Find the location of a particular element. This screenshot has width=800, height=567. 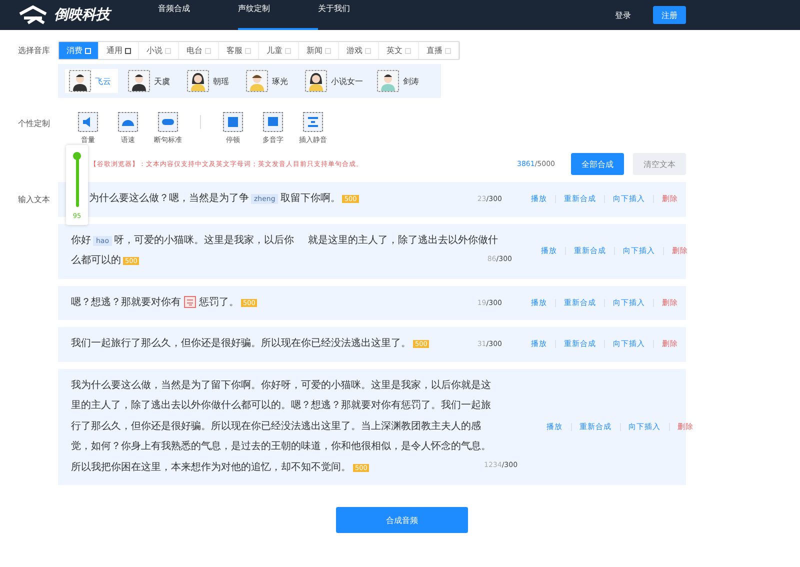

row-label: 个性定制 is located at coordinates (34, 123).